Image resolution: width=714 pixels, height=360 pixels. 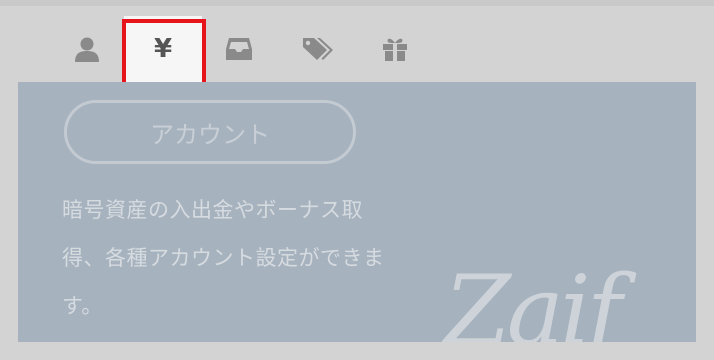 I want to click on tab-inbox, so click(x=239, y=49).